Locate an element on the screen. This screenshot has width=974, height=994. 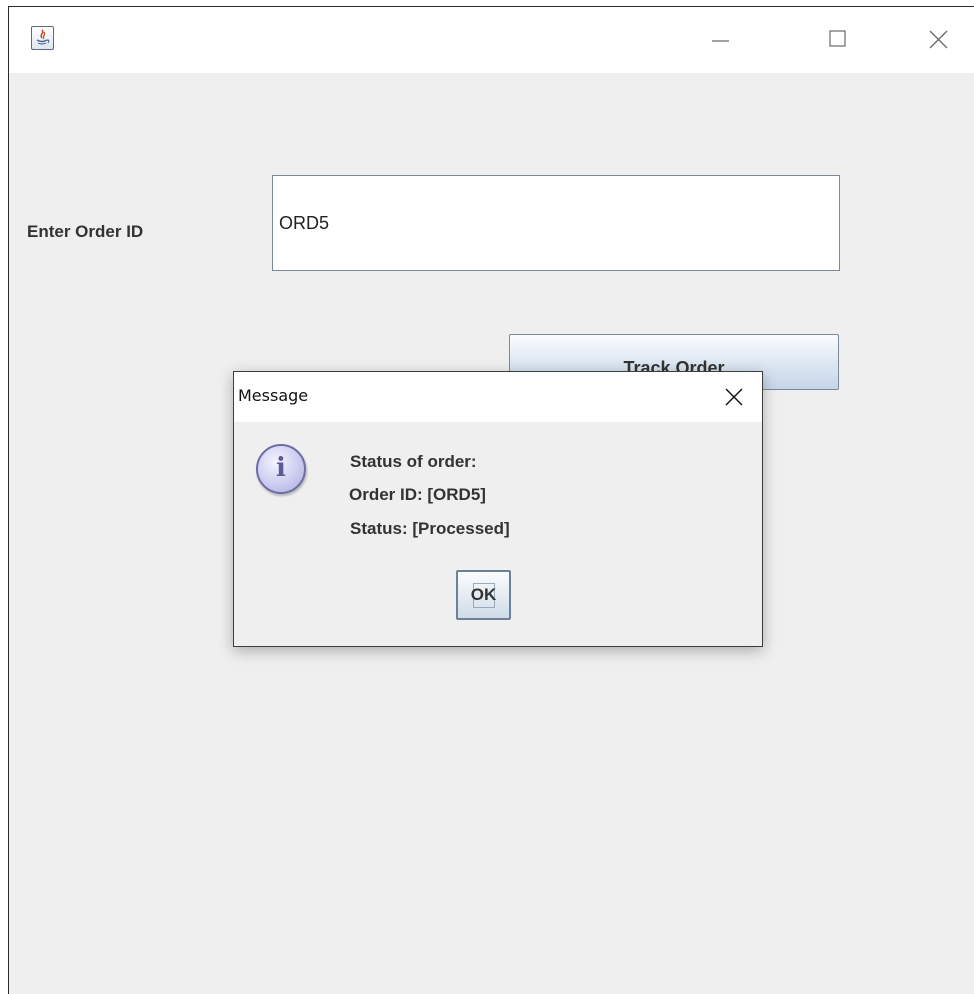
java-app-icon is located at coordinates (42, 38).